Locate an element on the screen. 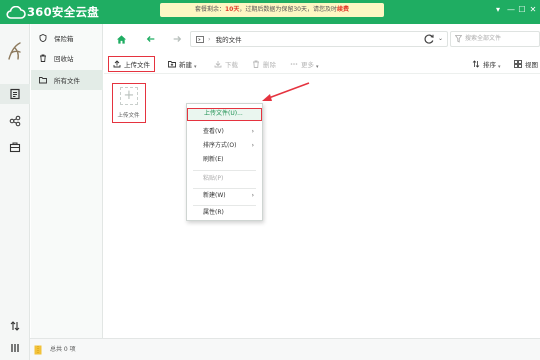 This screenshot has height=360, width=540. toolbar: 上传文件 新建 ▾ 下载 删除 更多 ▾ 排序 ▾ 视图 is located at coordinates (322, 64).